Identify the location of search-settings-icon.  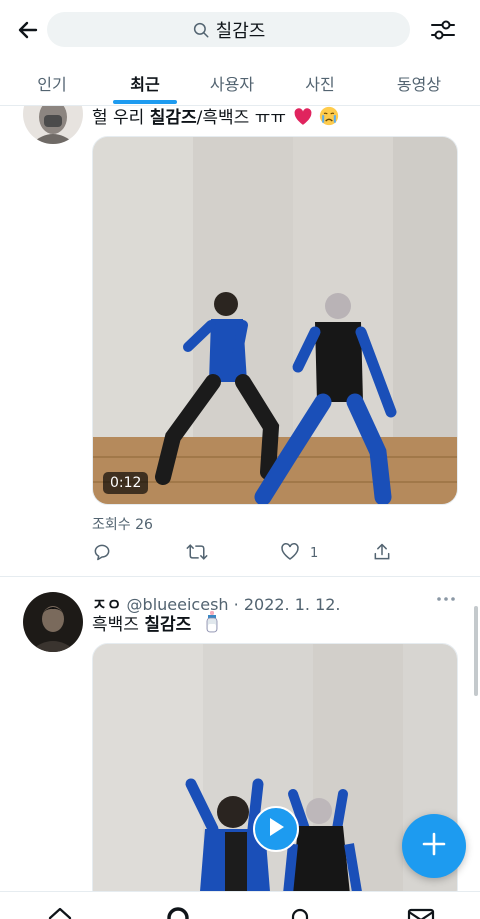
(443, 30).